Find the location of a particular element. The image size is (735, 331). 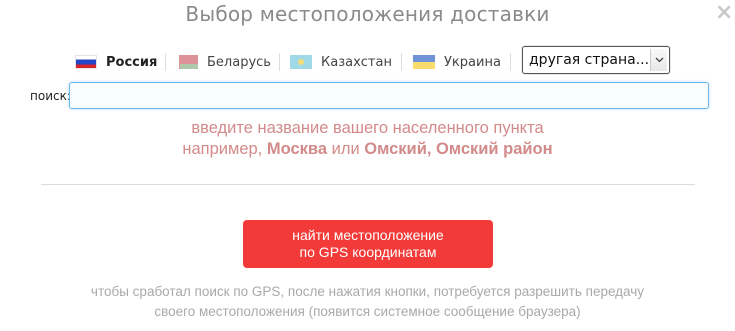

country-label: Россия is located at coordinates (132, 62).